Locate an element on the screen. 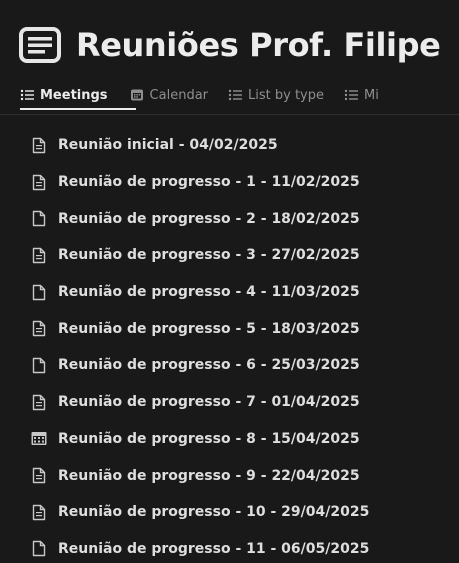 Image resolution: width=459 pixels, height=563 pixels. tab-label: Mi is located at coordinates (371, 95).